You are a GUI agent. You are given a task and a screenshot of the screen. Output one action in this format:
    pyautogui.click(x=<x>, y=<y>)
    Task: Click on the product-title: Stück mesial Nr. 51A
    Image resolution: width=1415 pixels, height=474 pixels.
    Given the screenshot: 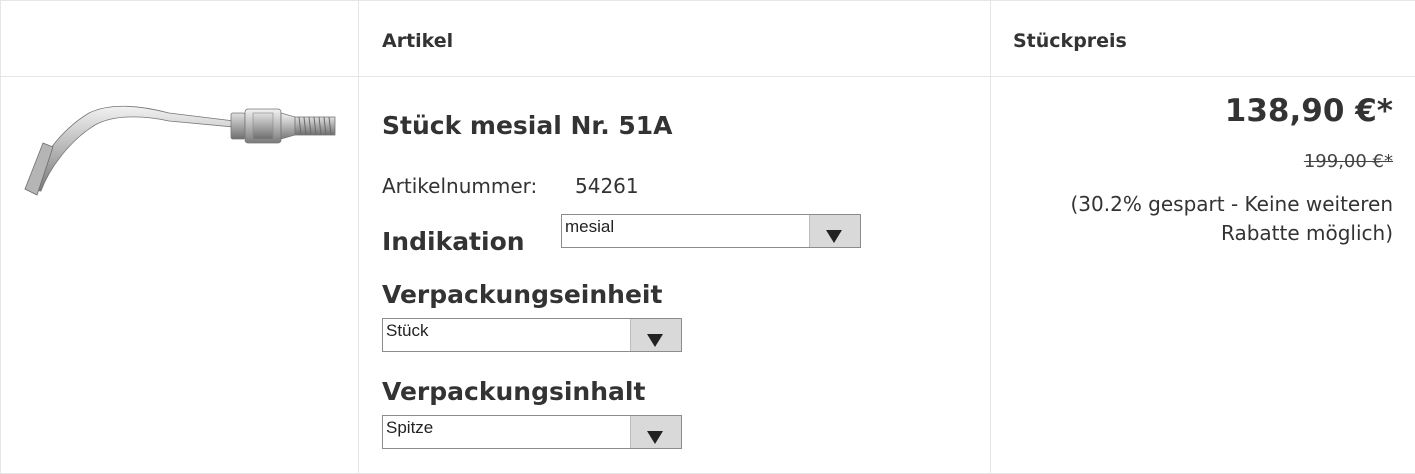 What is the action you would take?
    pyautogui.click(x=527, y=125)
    